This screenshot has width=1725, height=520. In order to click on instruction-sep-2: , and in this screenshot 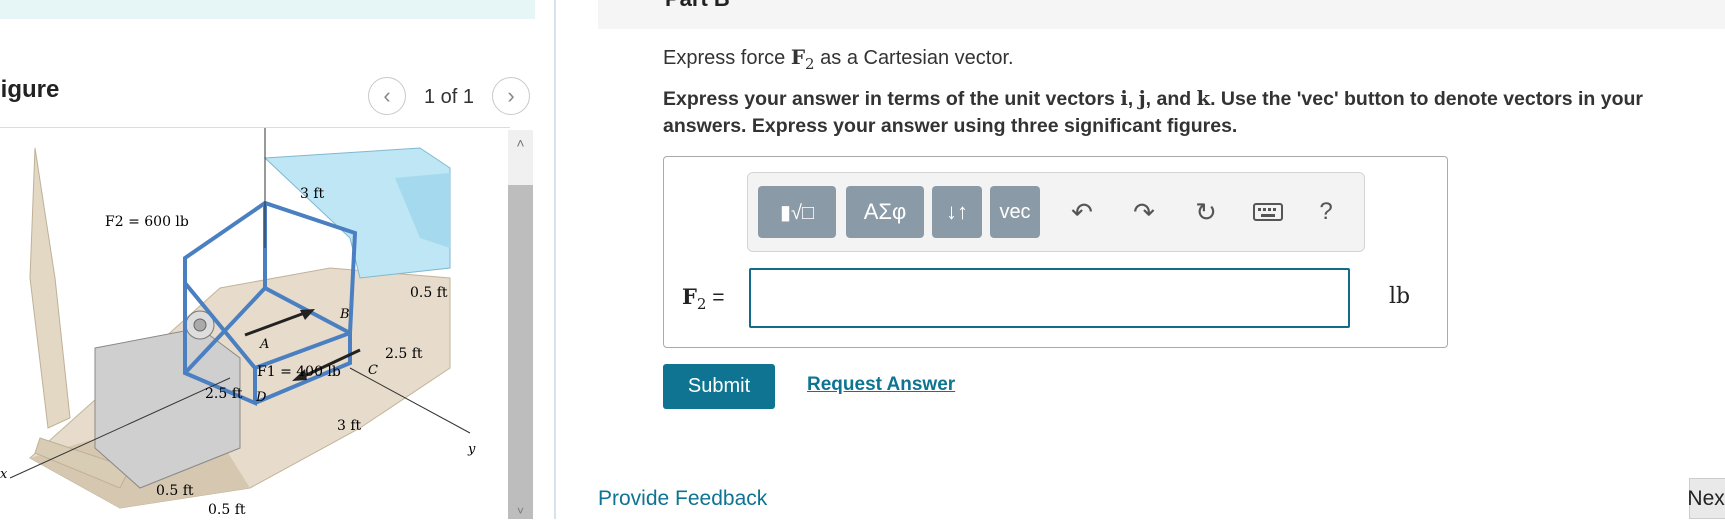, I will do `click(1171, 99)`.